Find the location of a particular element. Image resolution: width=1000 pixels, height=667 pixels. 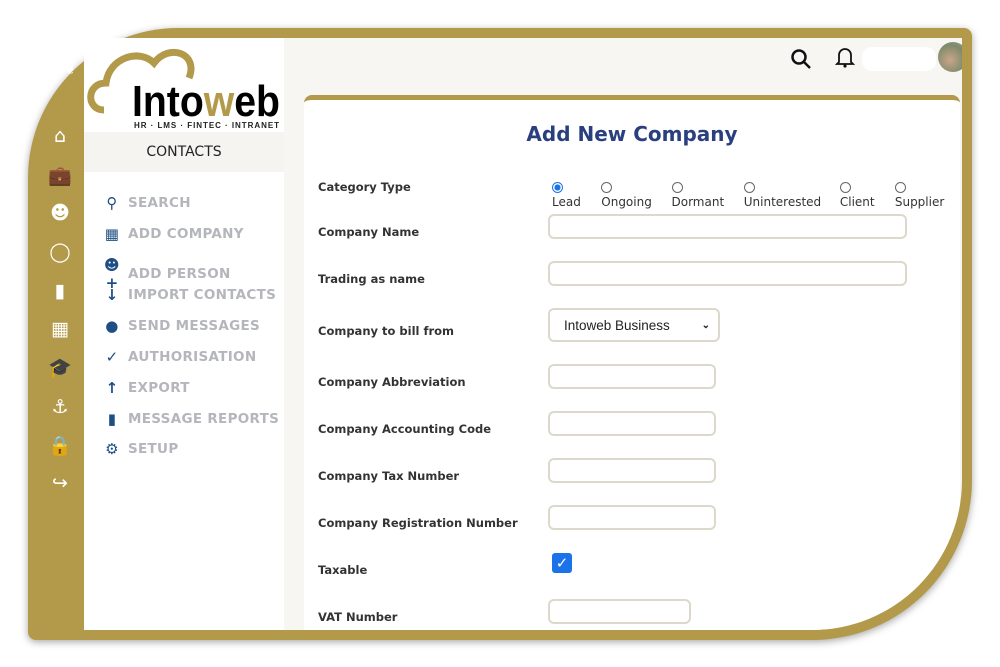

menu-item-authorisation: ✓ AUTHORISATION is located at coordinates (178, 357).